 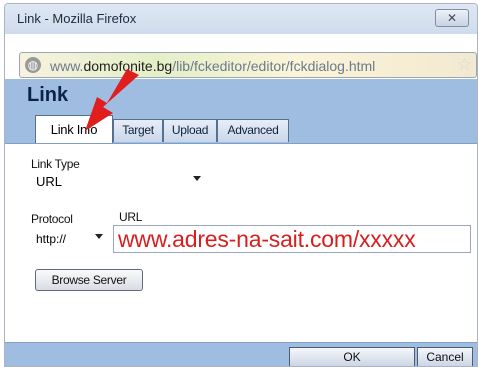 I want to click on url-input: www.adres-na-sait.com/xxxxx, so click(x=292, y=239).